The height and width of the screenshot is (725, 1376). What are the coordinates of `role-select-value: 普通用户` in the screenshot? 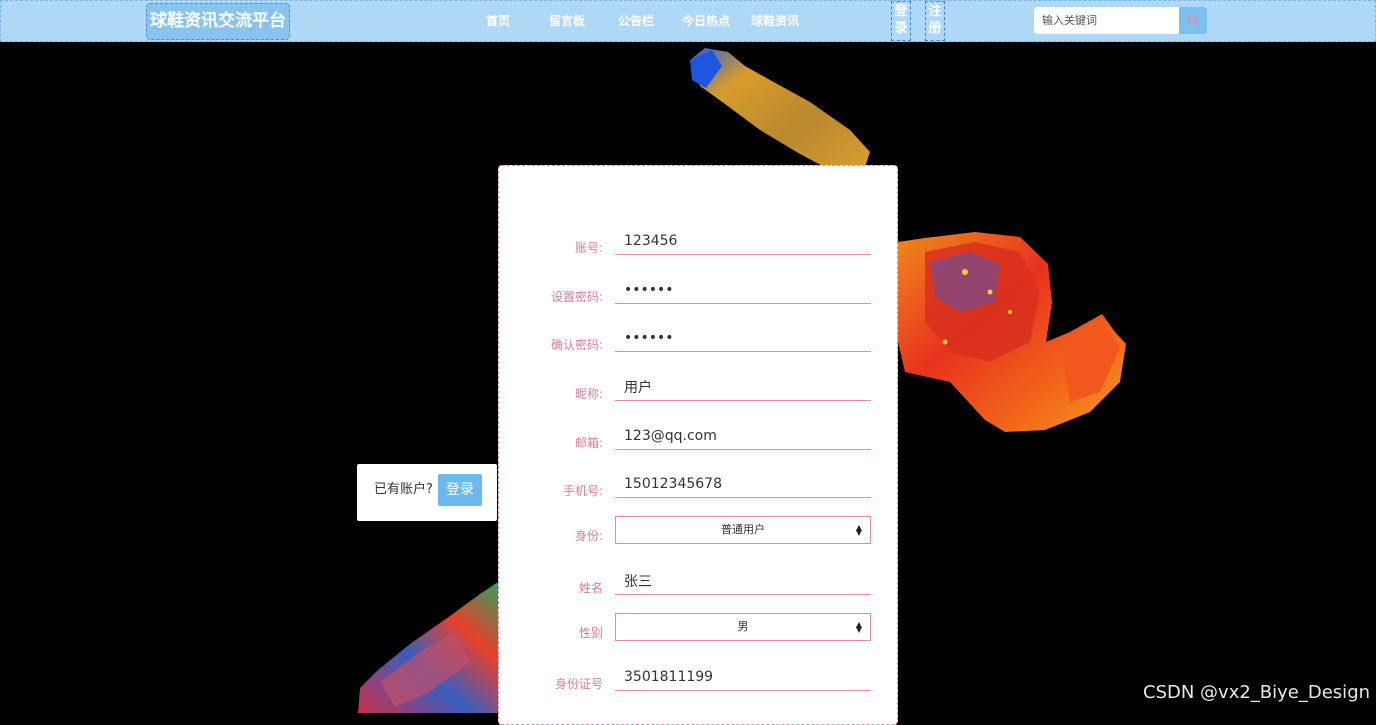 It's located at (743, 529).